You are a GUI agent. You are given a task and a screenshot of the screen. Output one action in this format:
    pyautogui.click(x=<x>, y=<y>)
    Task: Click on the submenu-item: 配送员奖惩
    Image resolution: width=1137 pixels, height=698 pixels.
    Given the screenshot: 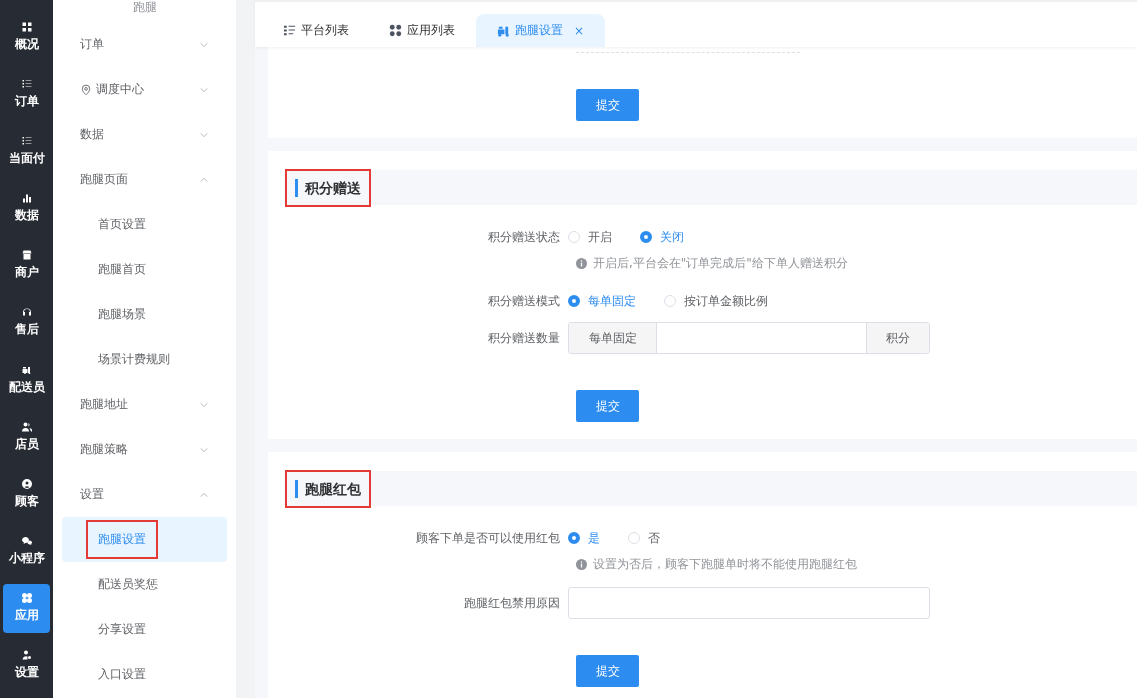 What is the action you would take?
    pyautogui.click(x=144, y=584)
    